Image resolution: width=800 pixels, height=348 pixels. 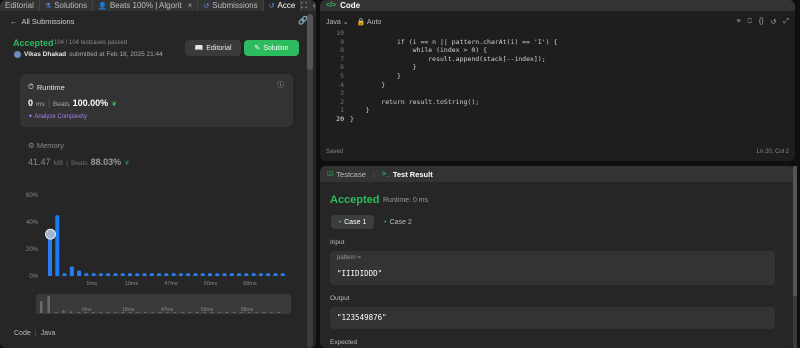 I want to click on memory-card: ⚙ Memory, so click(x=46, y=145).